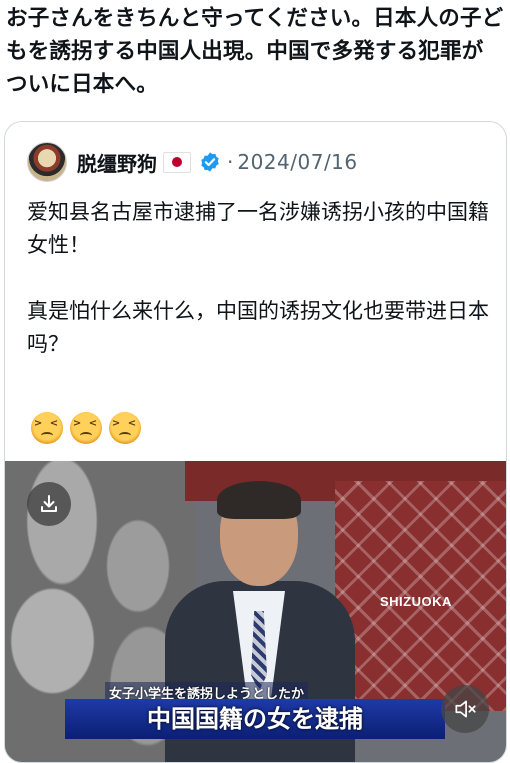  What do you see at coordinates (297, 162) in the screenshot?
I see `post-date: 2024/07/16` at bounding box center [297, 162].